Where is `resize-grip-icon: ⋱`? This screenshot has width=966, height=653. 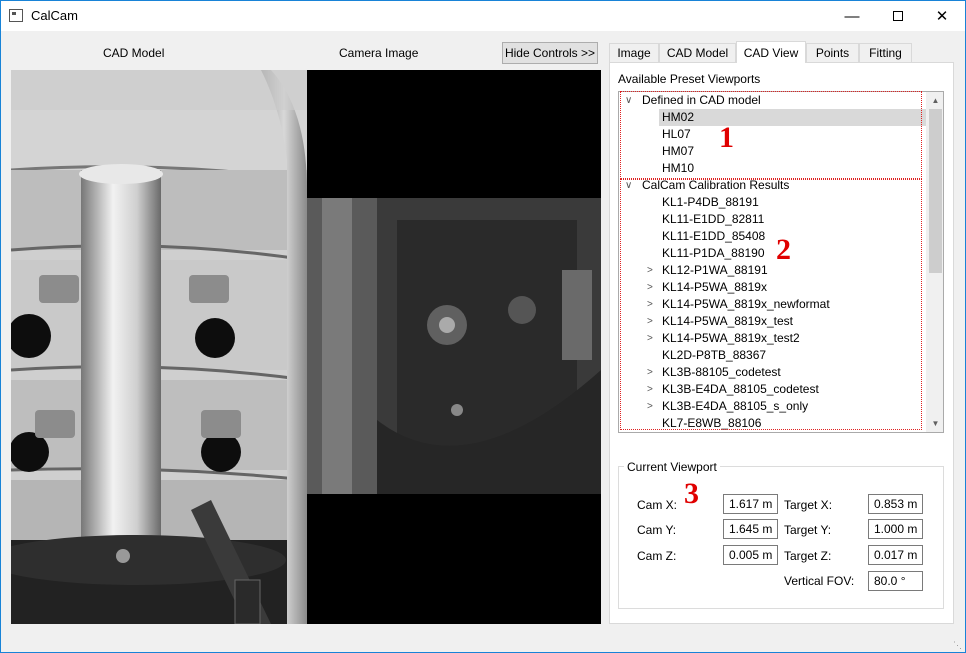 resize-grip-icon: ⋱ is located at coordinates (958, 645).